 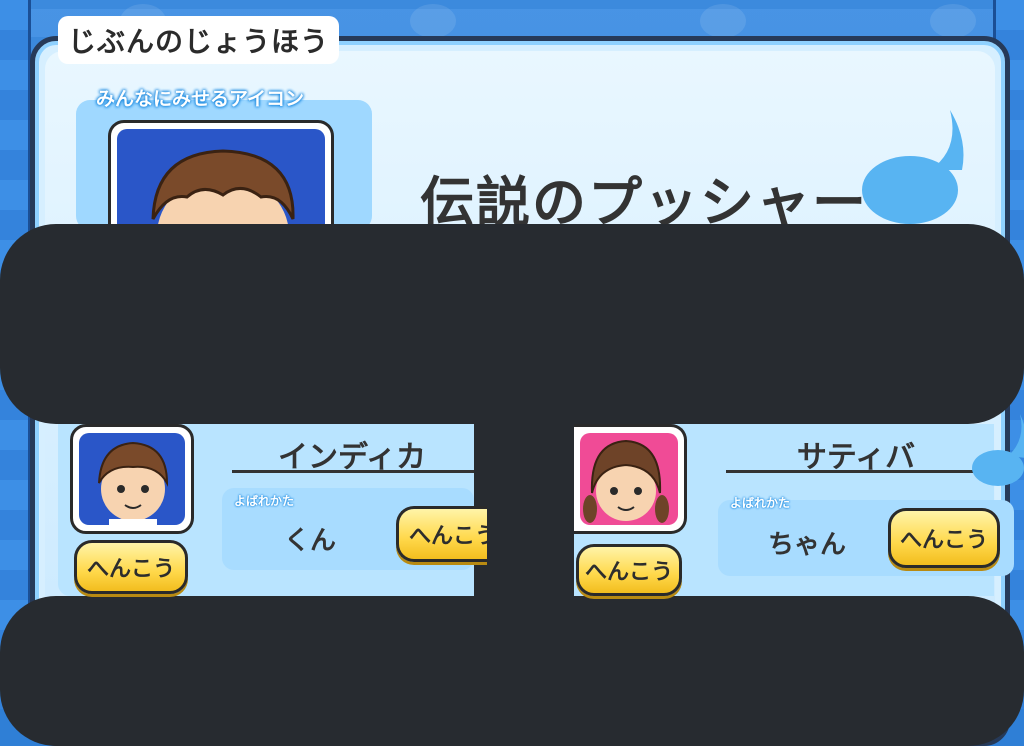 What do you see at coordinates (133, 486) in the screenshot?
I see `boy-face-icon` at bounding box center [133, 486].